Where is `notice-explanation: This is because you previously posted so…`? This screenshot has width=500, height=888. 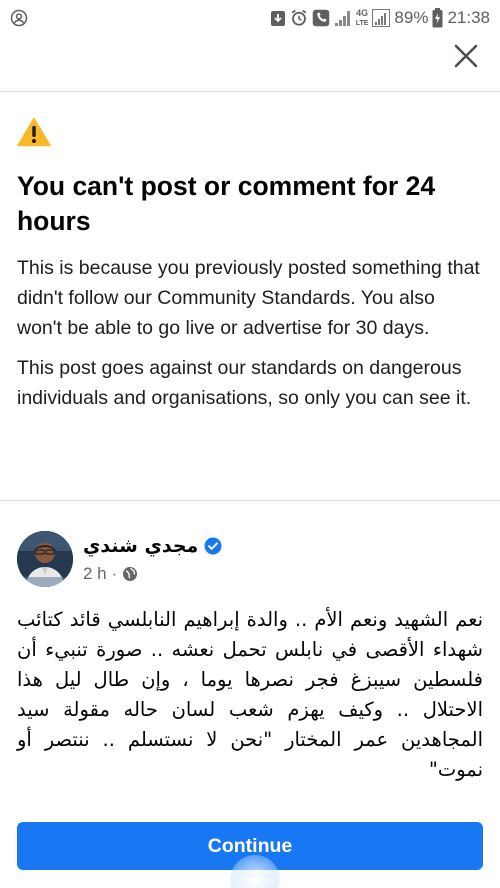 notice-explanation: This is because you previously posted so… is located at coordinates (248, 298).